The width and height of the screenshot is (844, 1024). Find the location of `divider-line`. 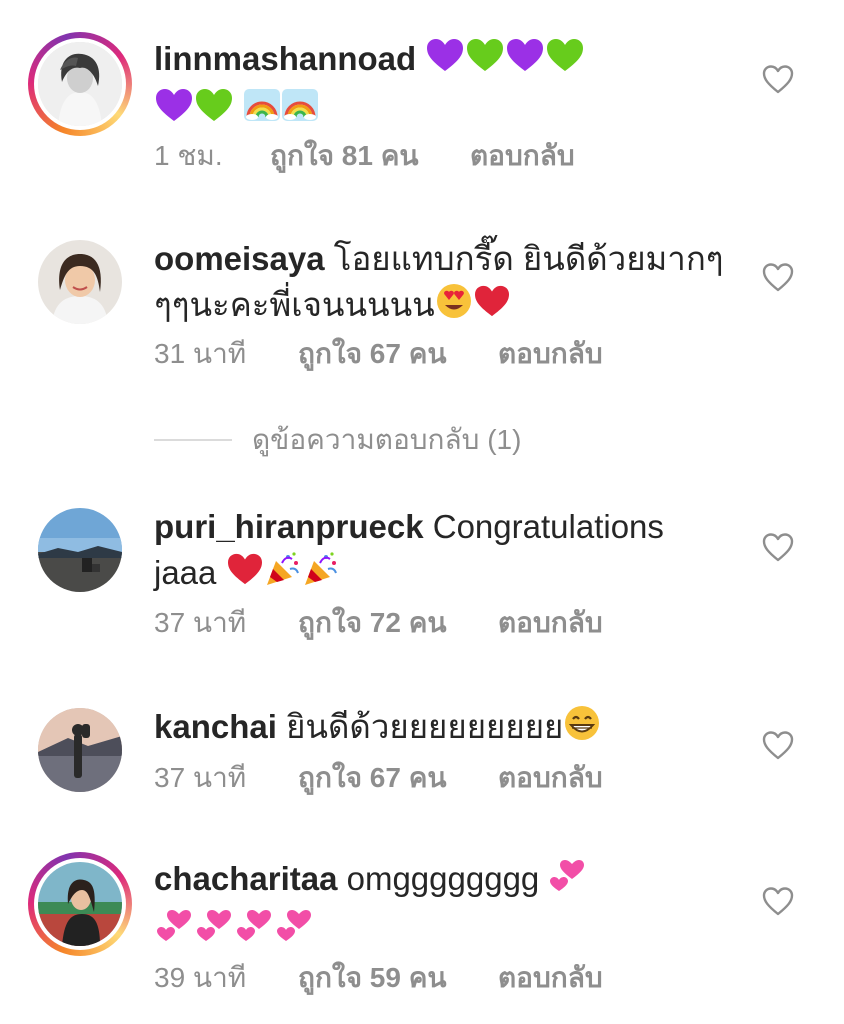

divider-line is located at coordinates (193, 440).